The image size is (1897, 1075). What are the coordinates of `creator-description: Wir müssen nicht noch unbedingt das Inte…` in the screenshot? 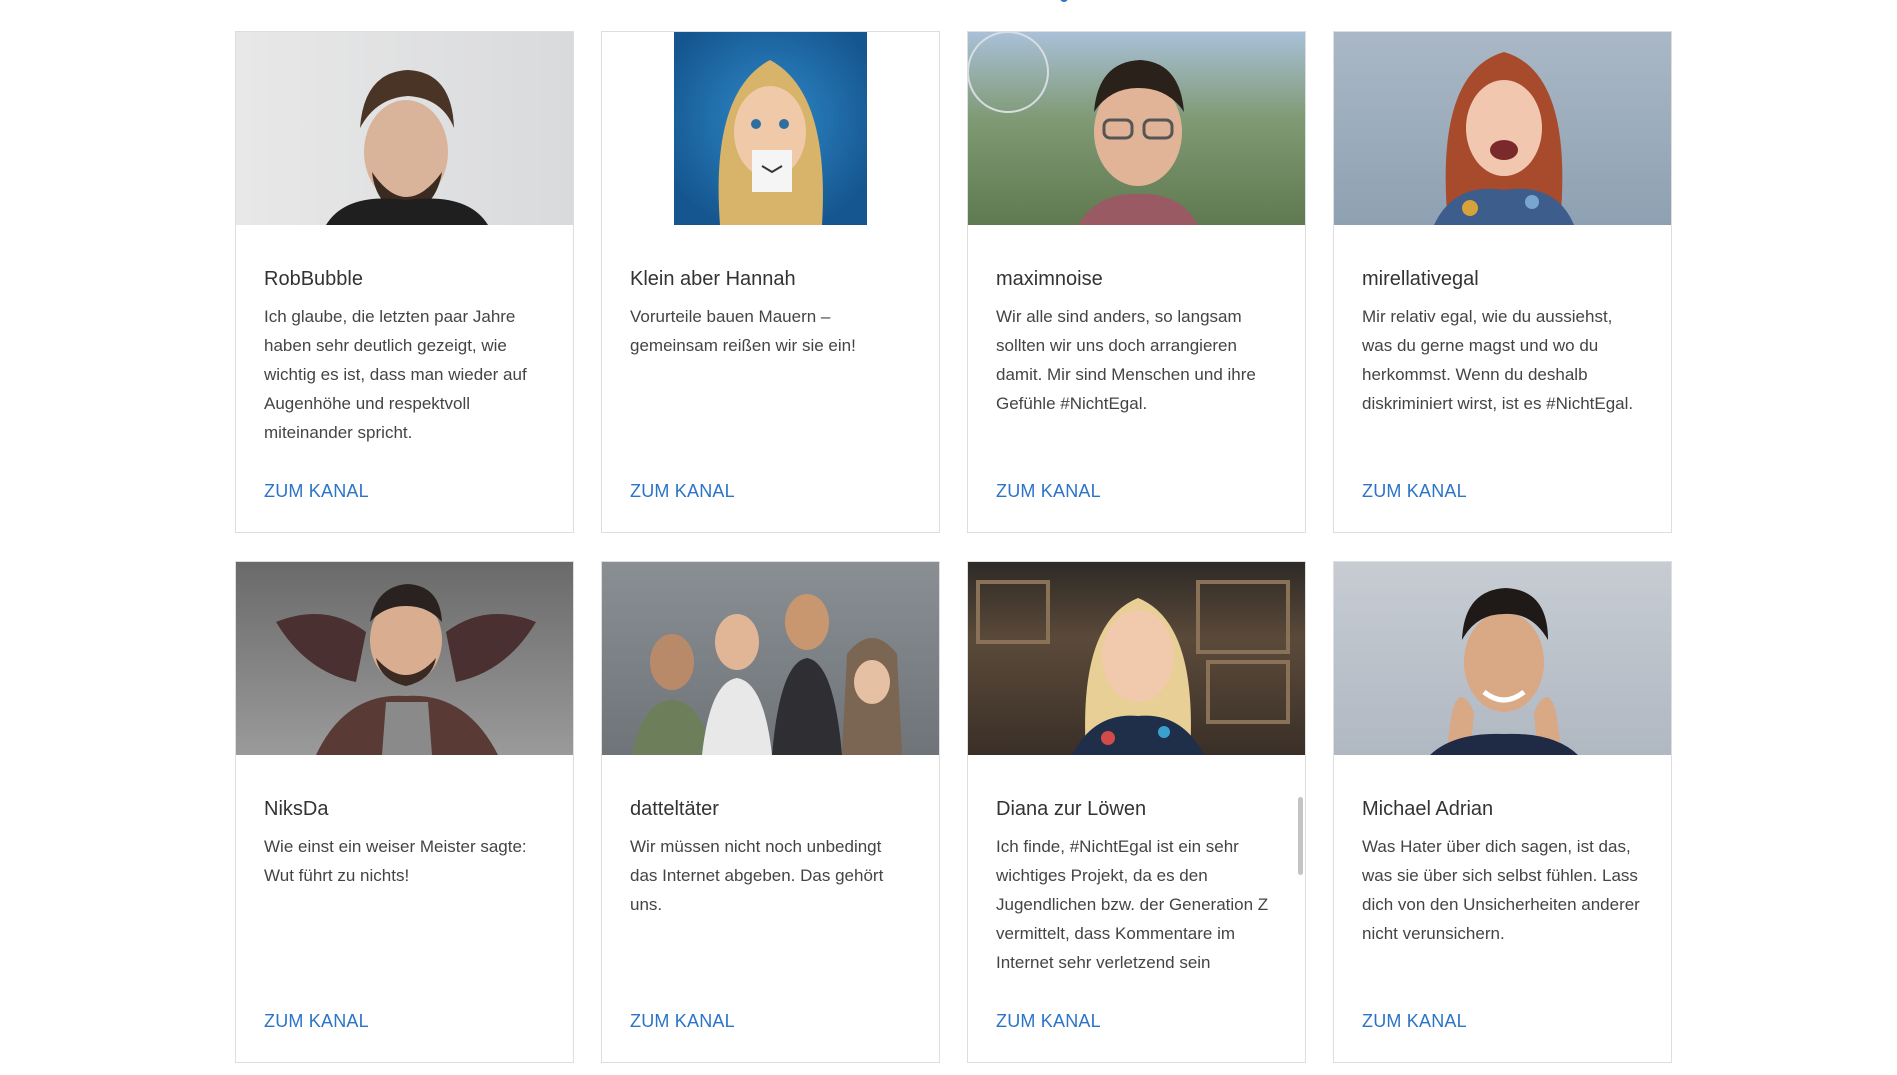 It's located at (757, 875).